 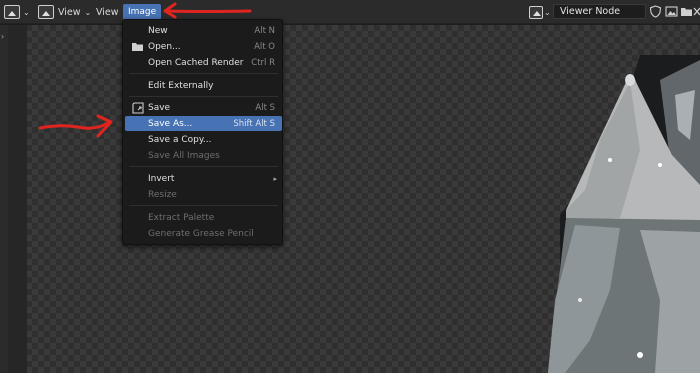 What do you see at coordinates (203, 107) in the screenshot?
I see `menu-item-save: Save Alt S` at bounding box center [203, 107].